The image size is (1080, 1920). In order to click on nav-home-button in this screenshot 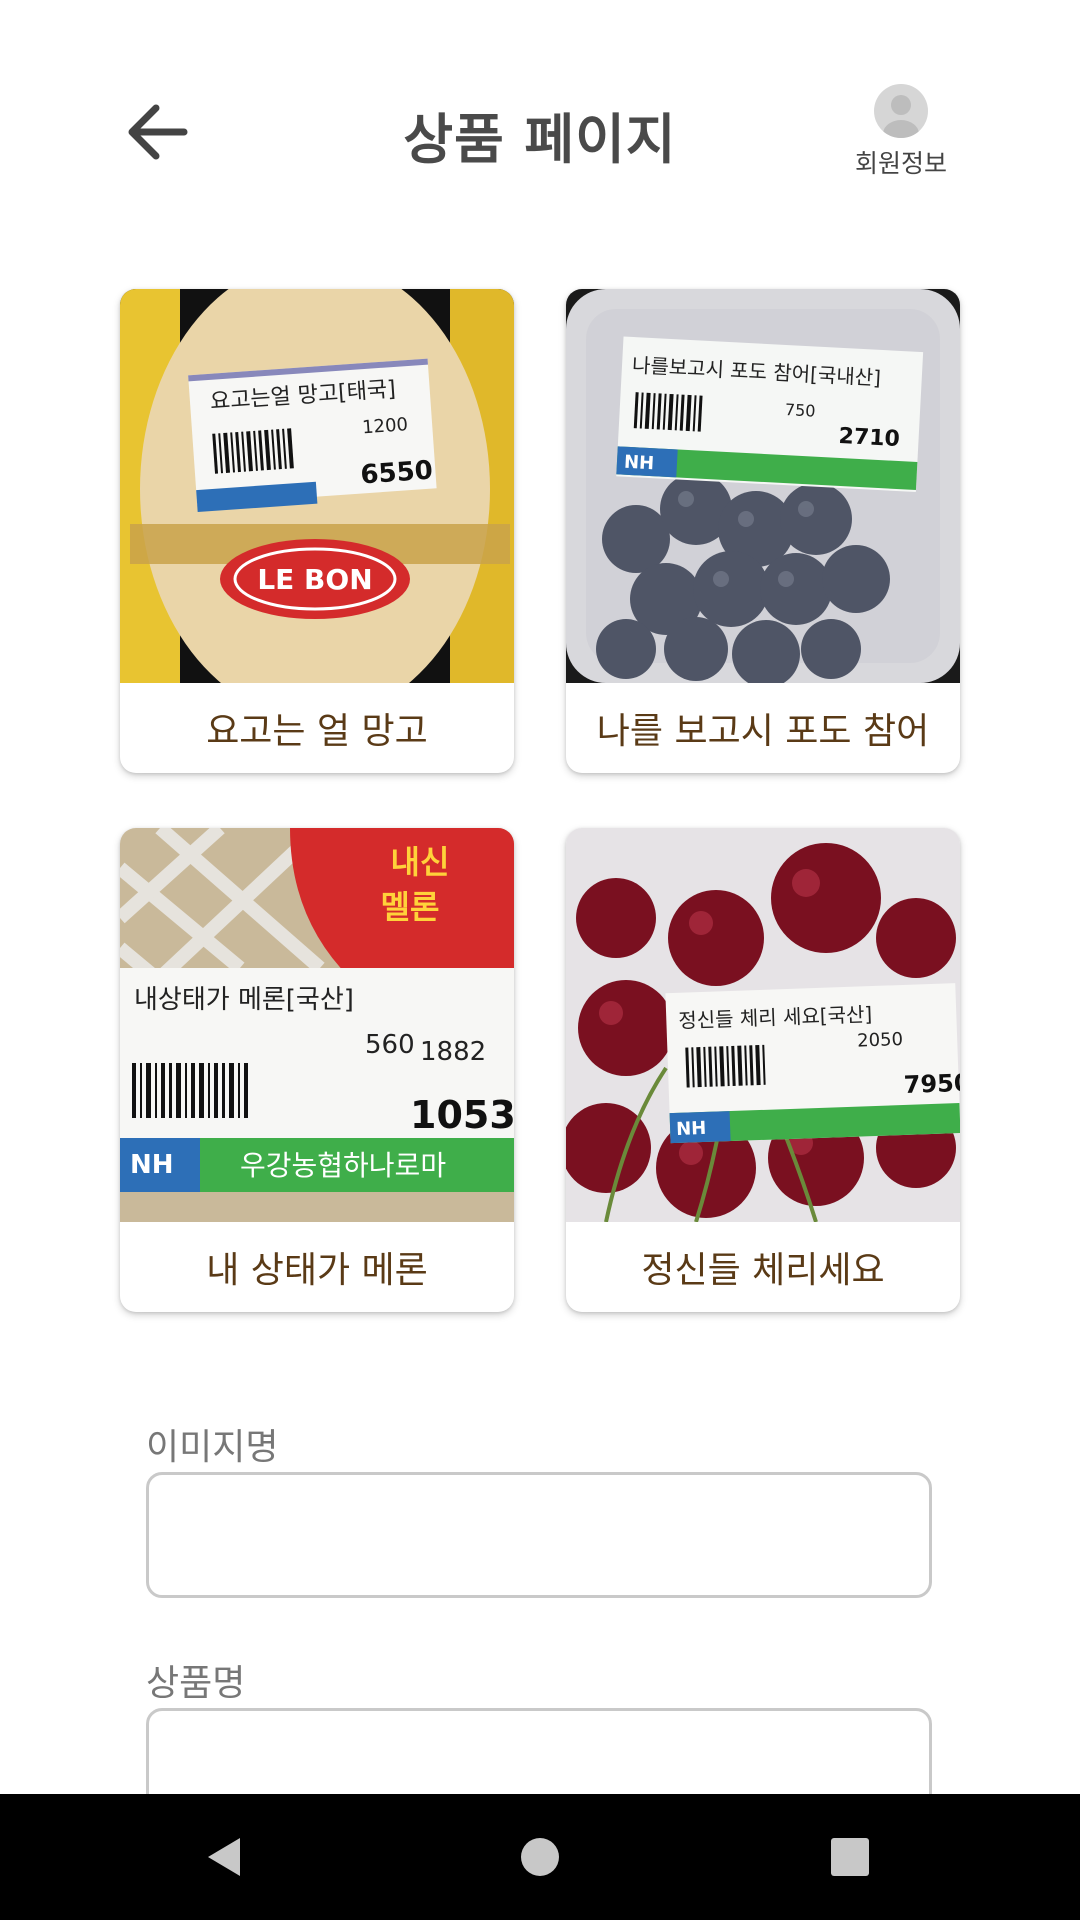, I will do `click(540, 1857)`.